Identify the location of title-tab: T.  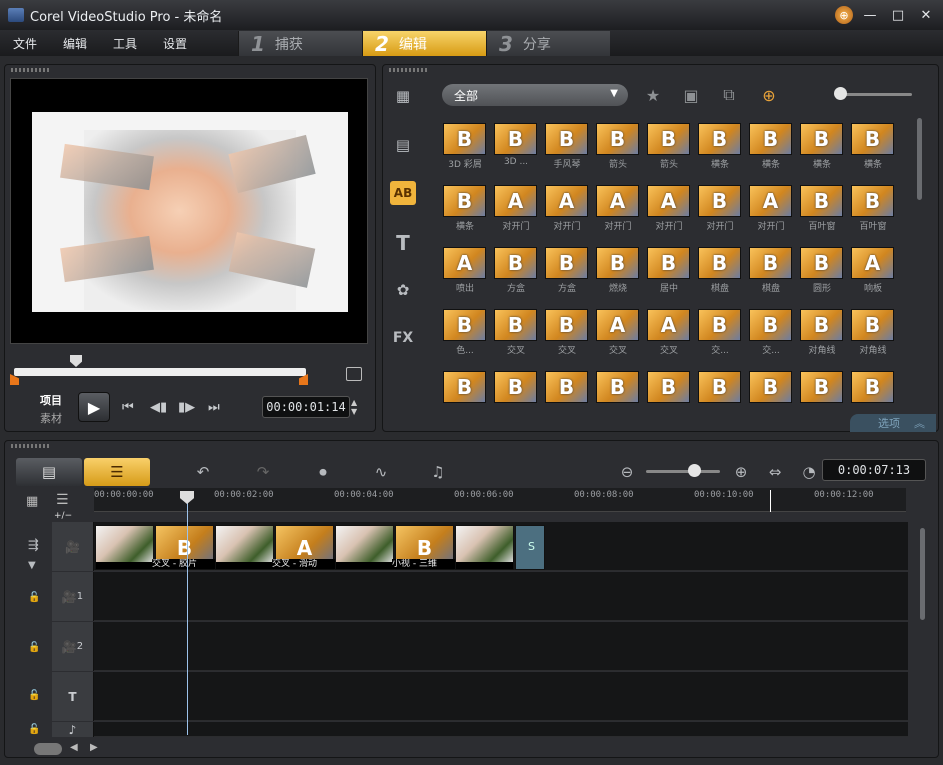
(403, 243).